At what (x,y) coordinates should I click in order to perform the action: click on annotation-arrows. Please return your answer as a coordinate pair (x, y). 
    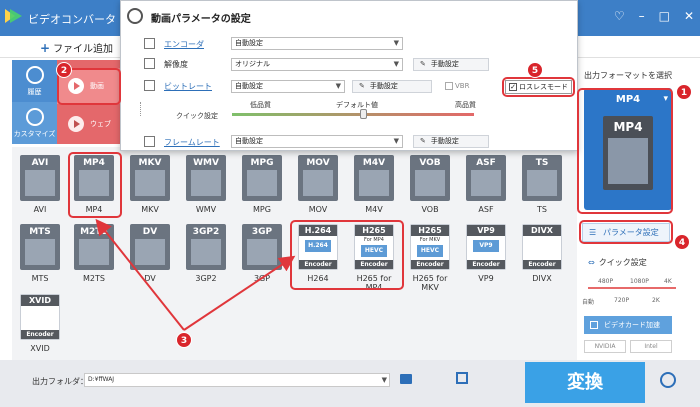
    Looking at the image, I should click on (195, 274).